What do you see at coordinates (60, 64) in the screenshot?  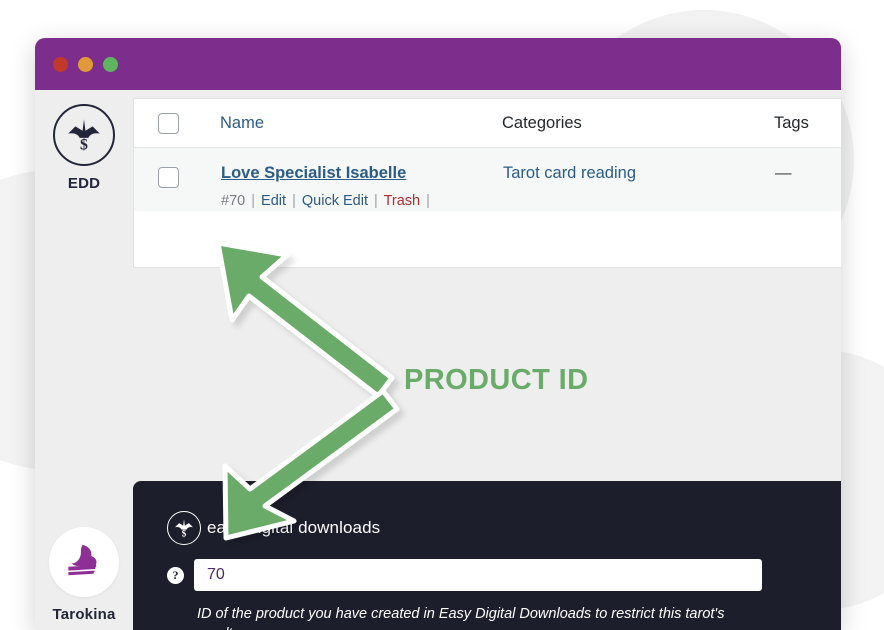 I see `window-close-button` at bounding box center [60, 64].